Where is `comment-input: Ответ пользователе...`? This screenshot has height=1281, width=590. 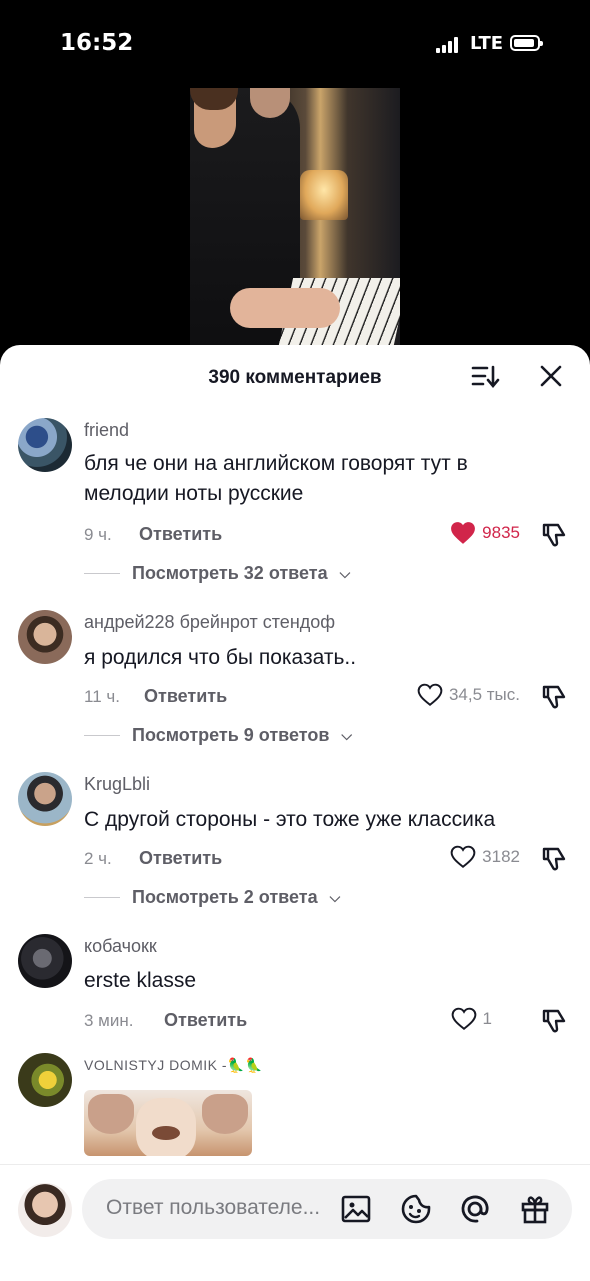
comment-input: Ответ пользователе... is located at coordinates (327, 1209).